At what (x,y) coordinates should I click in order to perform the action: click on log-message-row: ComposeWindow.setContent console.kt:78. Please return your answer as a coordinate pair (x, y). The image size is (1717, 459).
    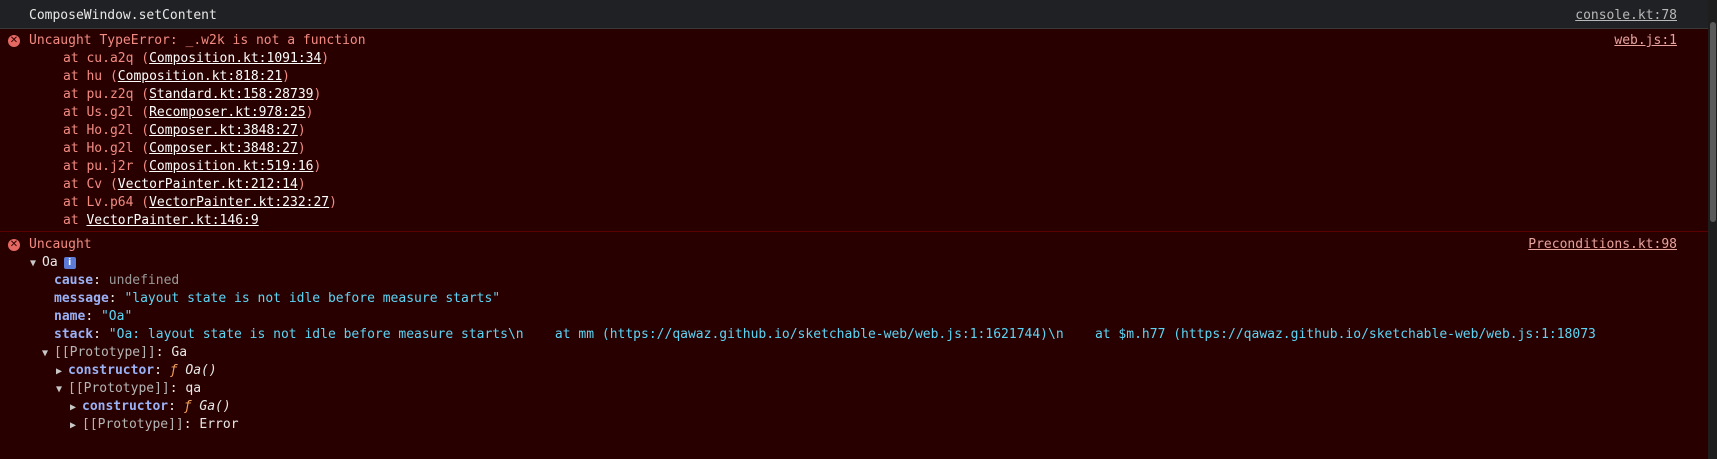
    Looking at the image, I should click on (858, 16).